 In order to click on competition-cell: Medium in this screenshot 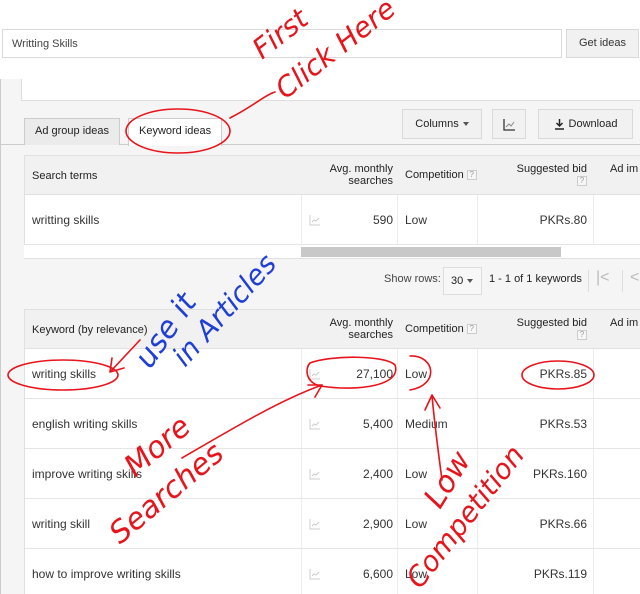, I will do `click(426, 424)`.